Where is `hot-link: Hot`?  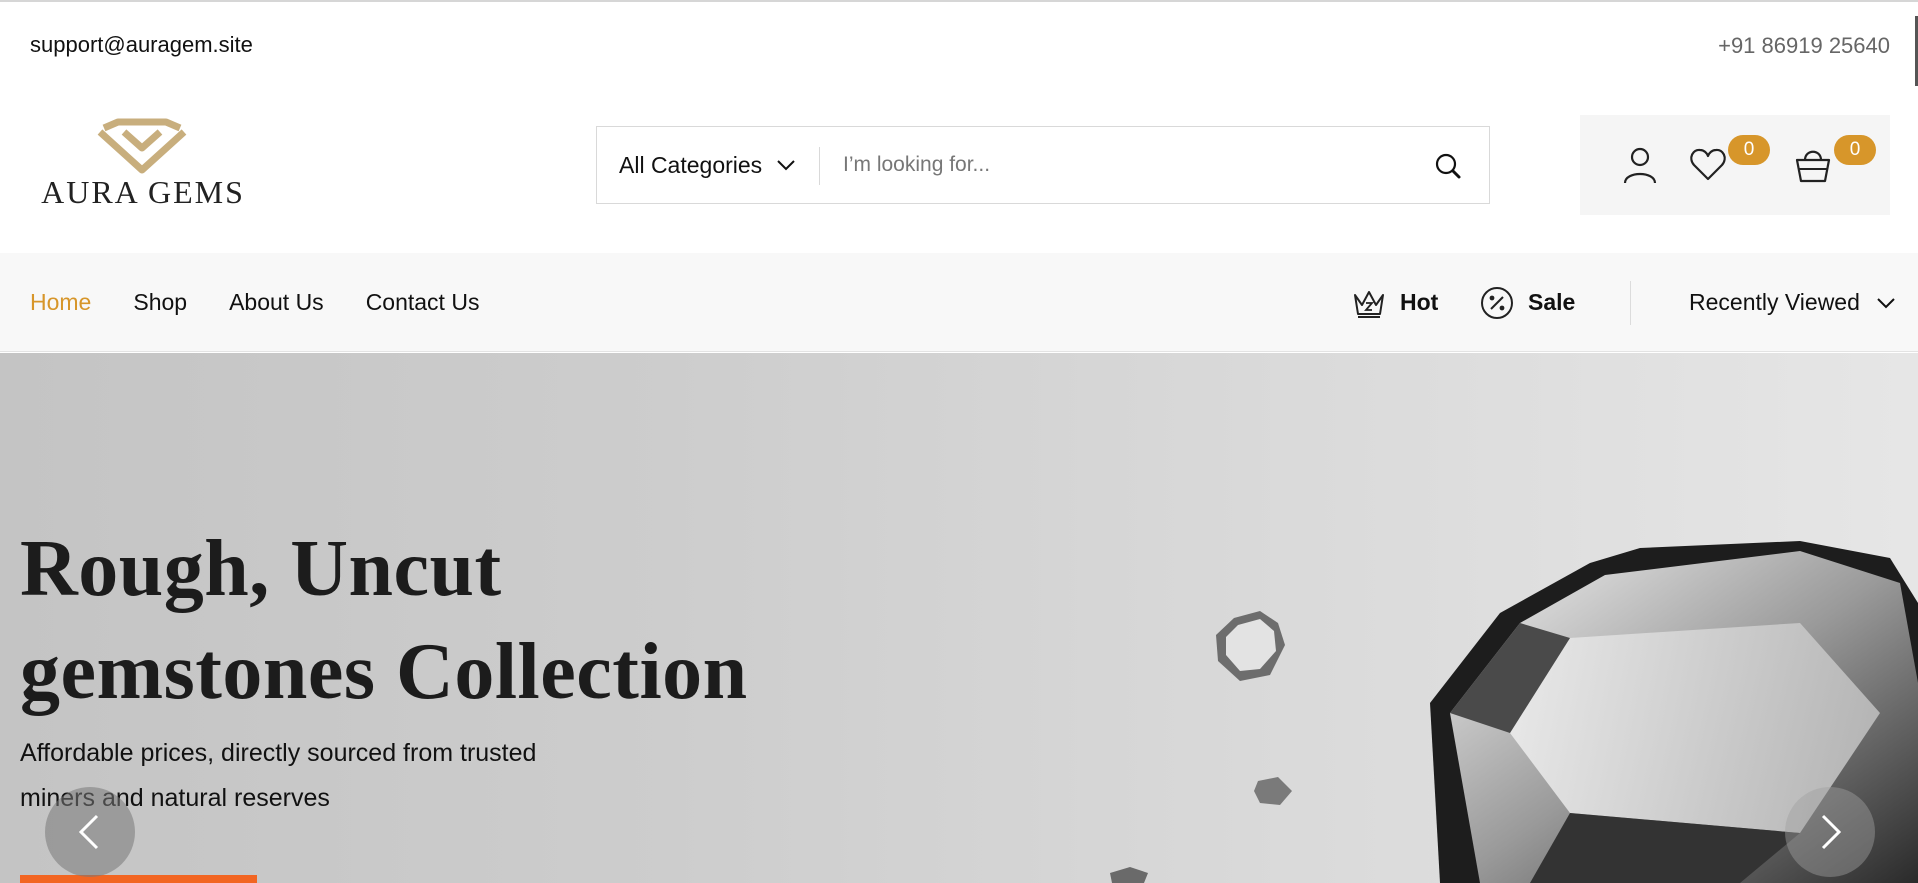
hot-link: Hot is located at coordinates (1395, 302).